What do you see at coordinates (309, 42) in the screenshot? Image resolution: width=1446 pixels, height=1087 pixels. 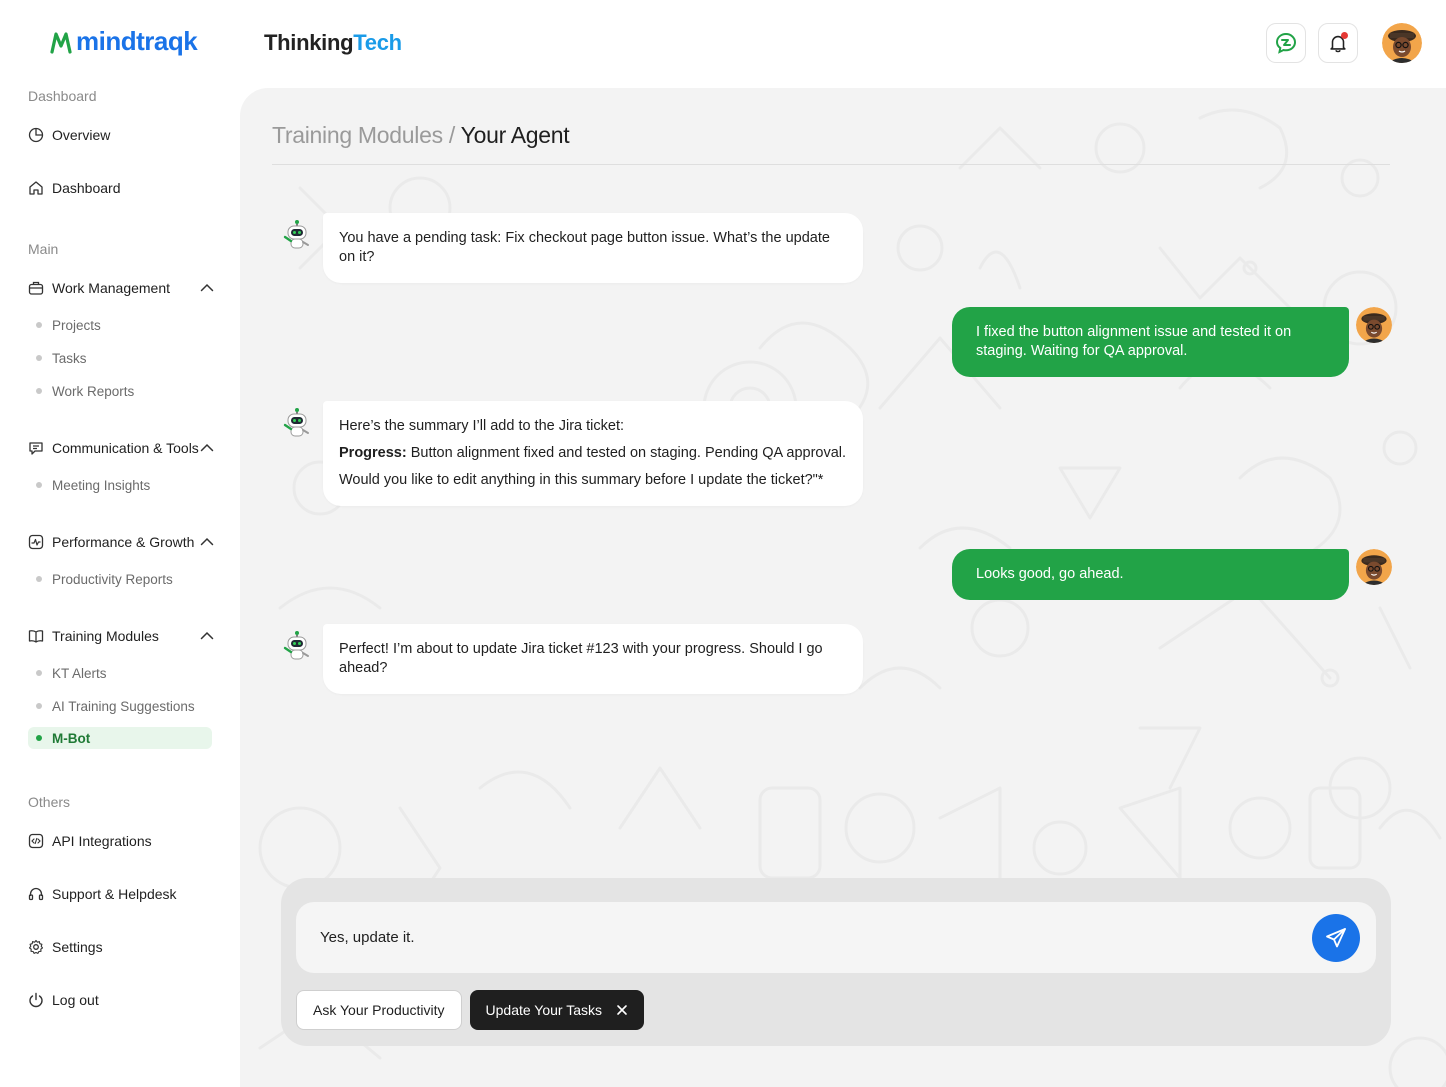 I see `company-name-prefix: Thinking` at bounding box center [309, 42].